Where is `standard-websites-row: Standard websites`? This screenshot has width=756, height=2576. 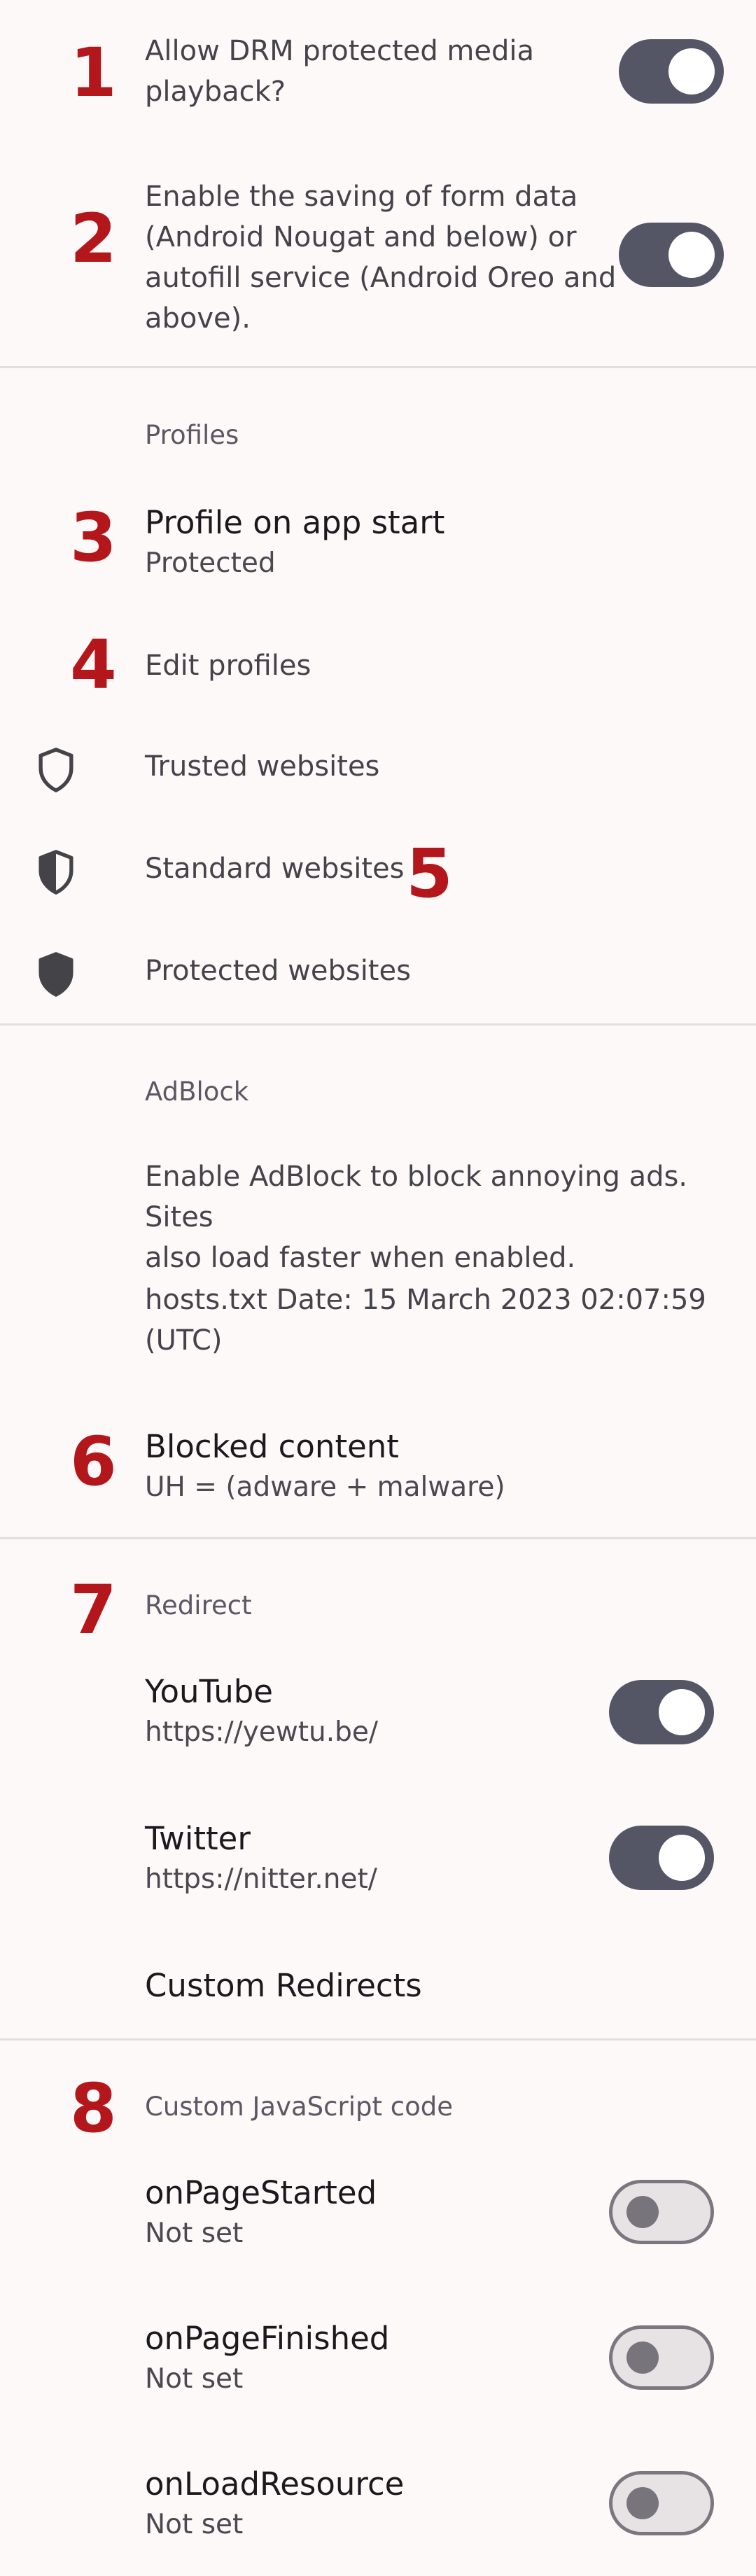
standard-websites-row: Standard websites is located at coordinates (378, 871).